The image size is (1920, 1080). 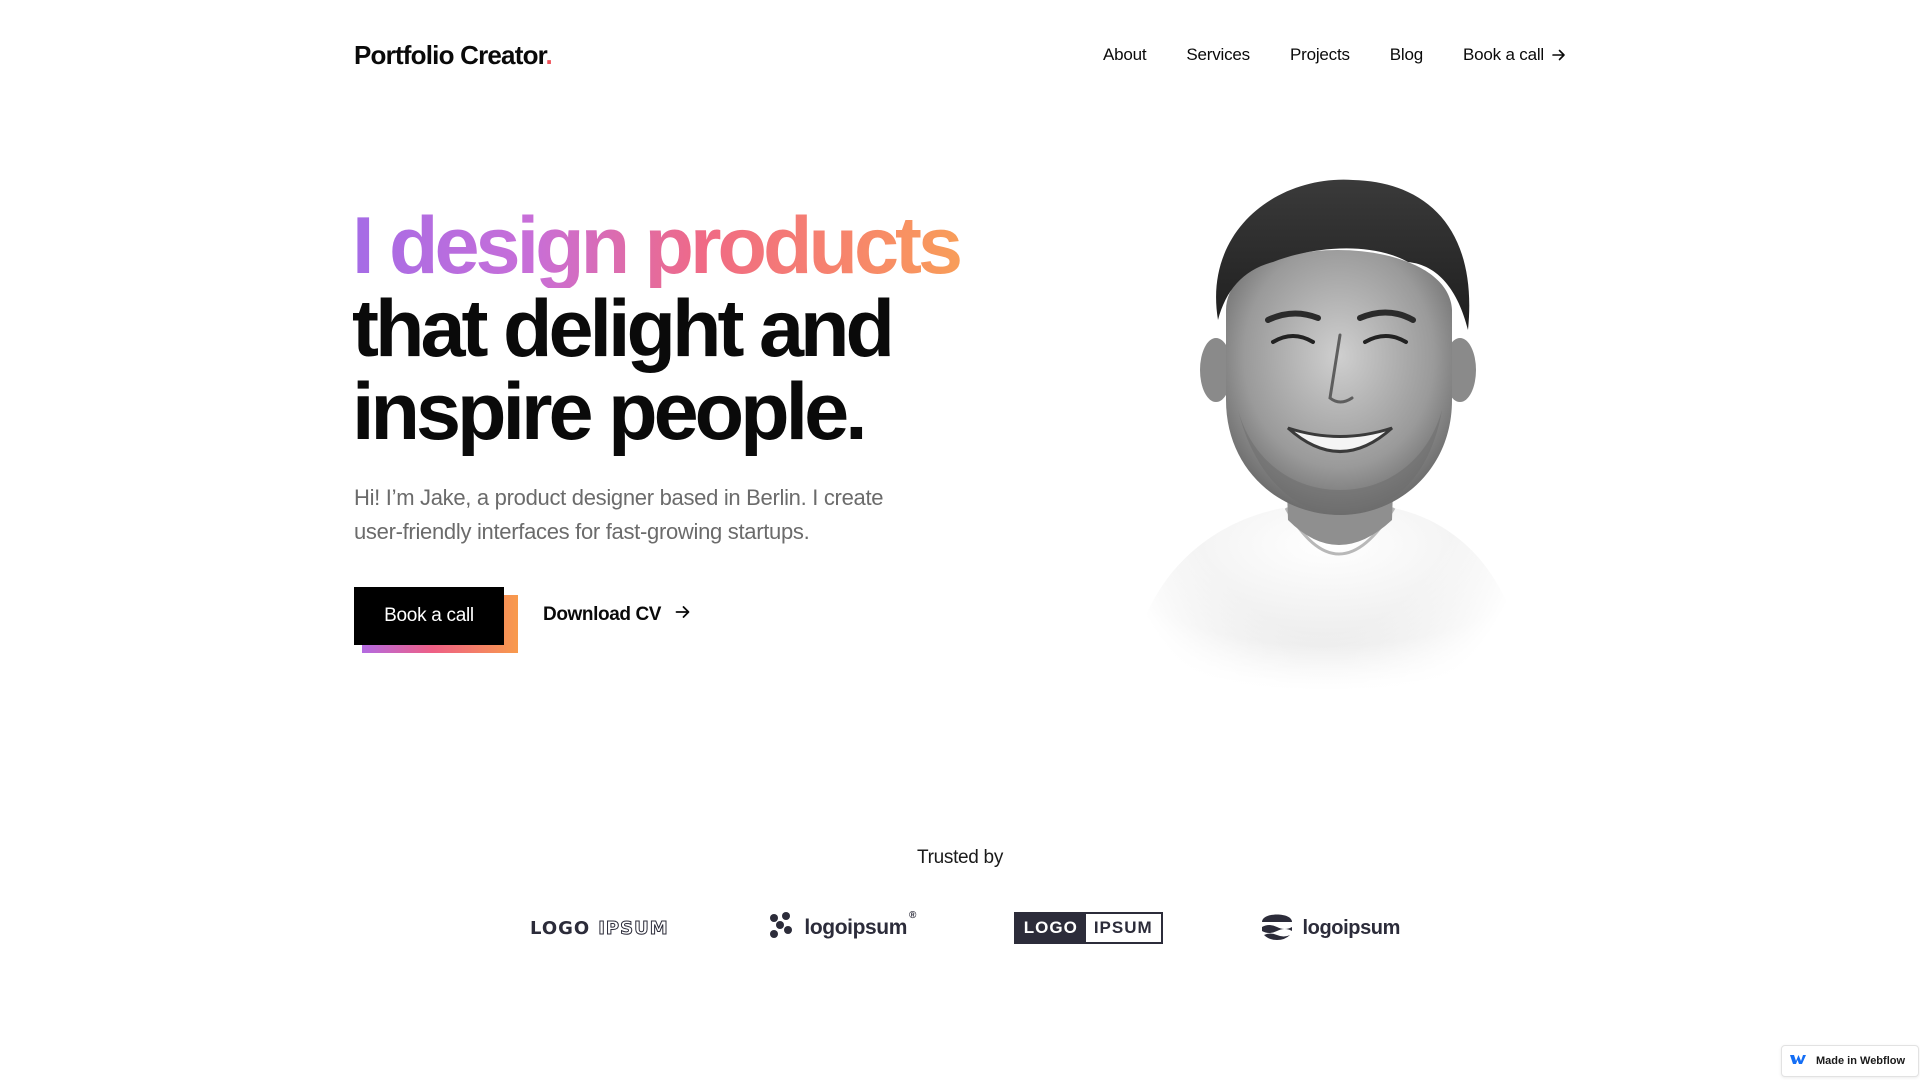 I want to click on client-logo-2: logoipsum ®, so click(x=841, y=928).